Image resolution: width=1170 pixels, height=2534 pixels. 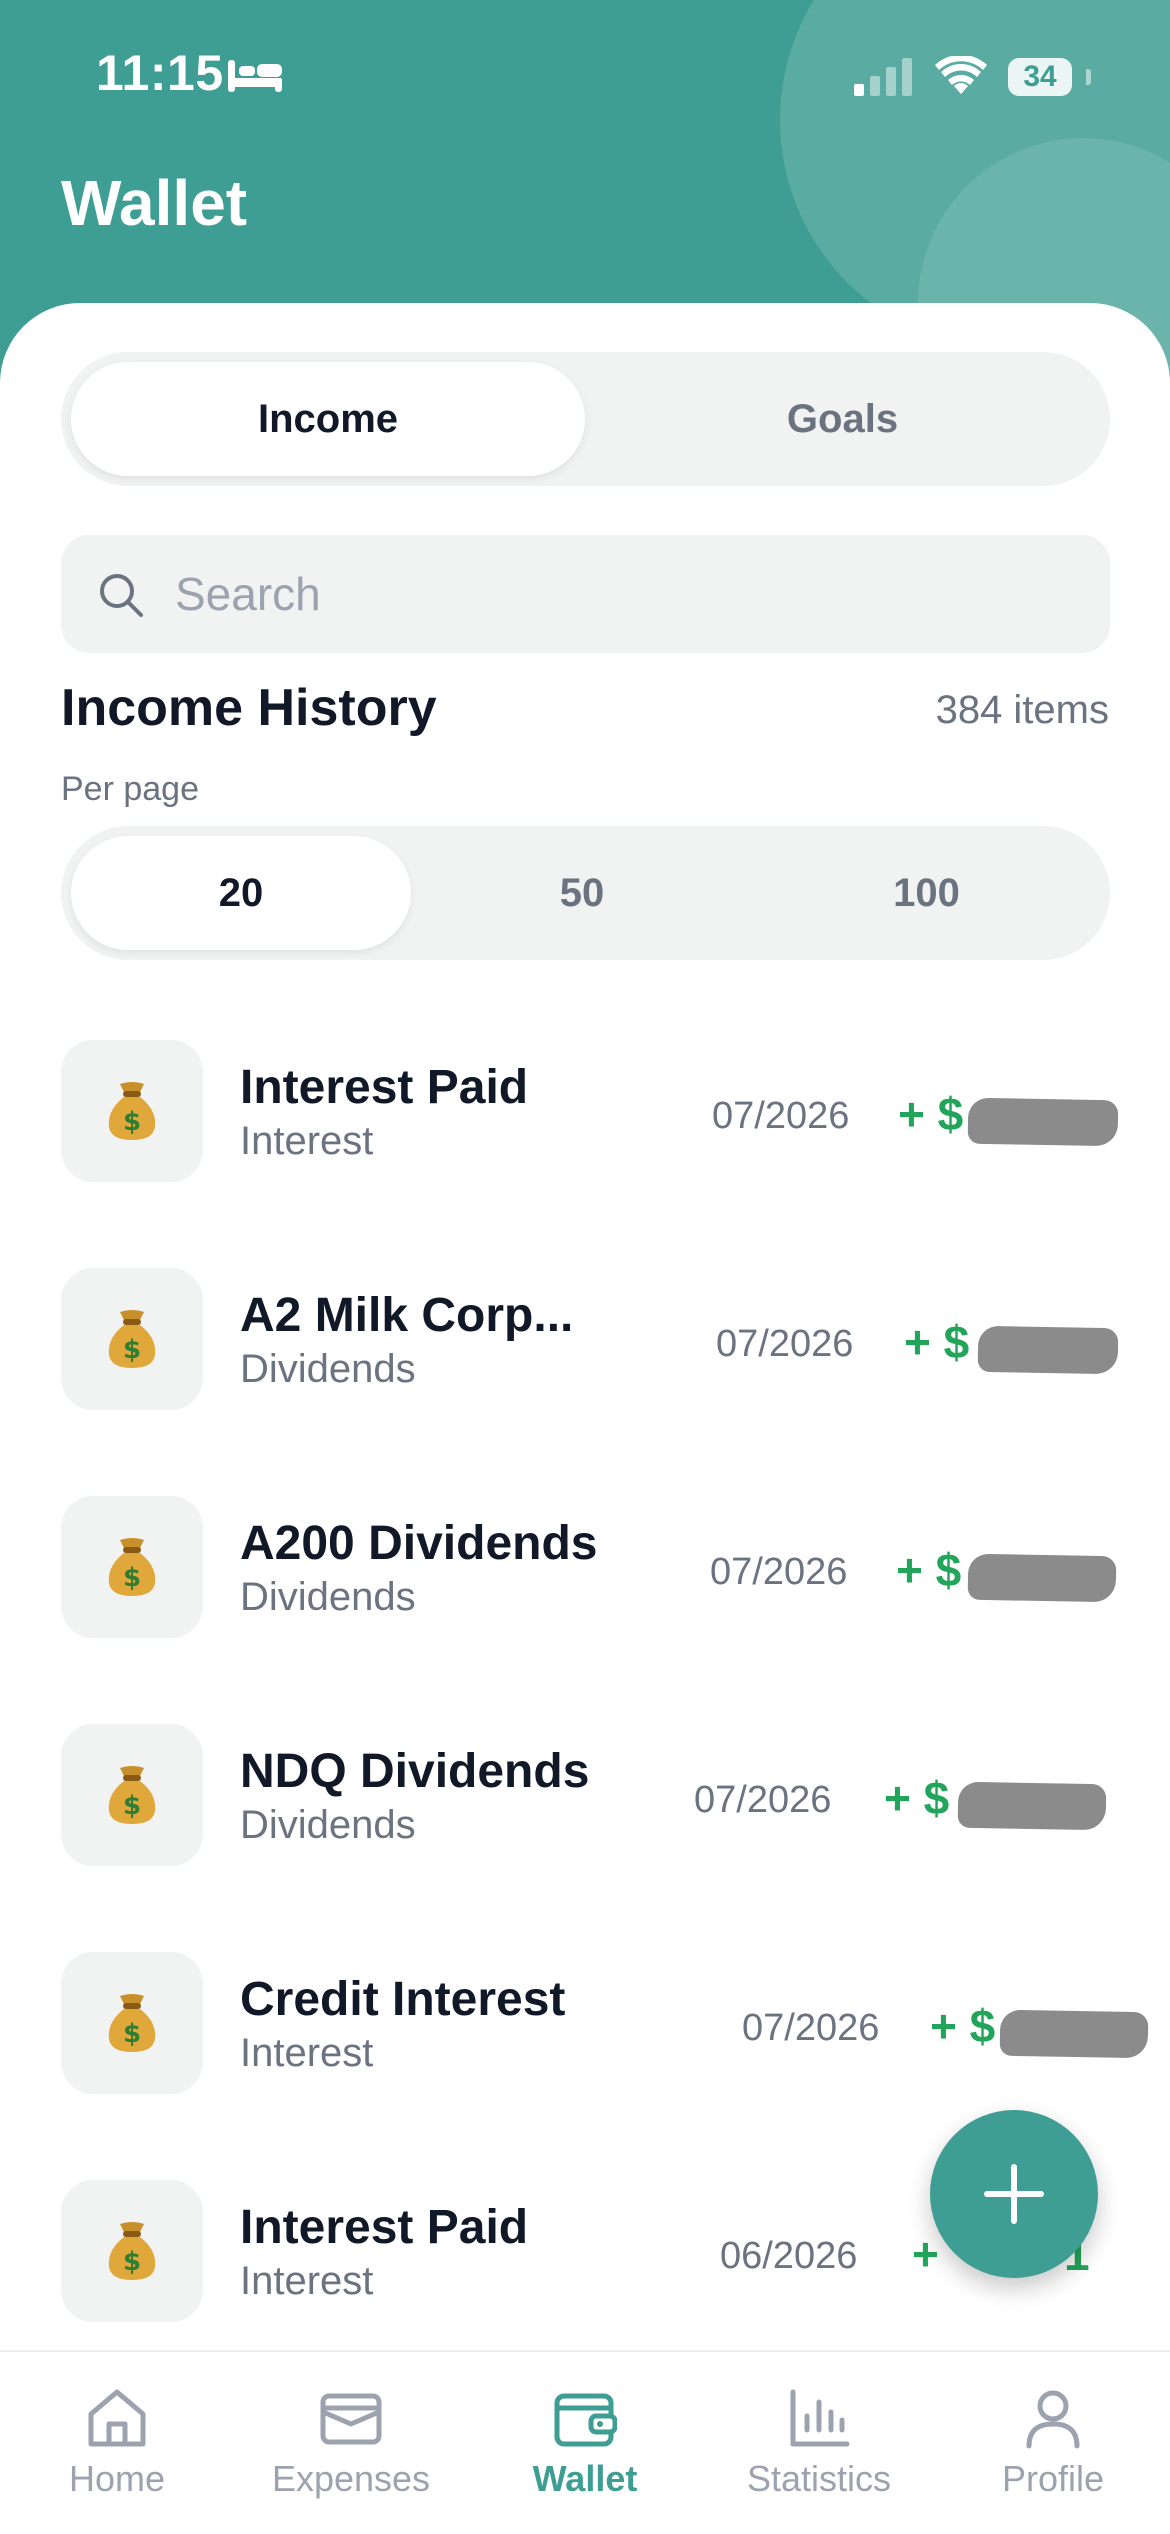 What do you see at coordinates (585, 594) in the screenshot?
I see `search-input: Search` at bounding box center [585, 594].